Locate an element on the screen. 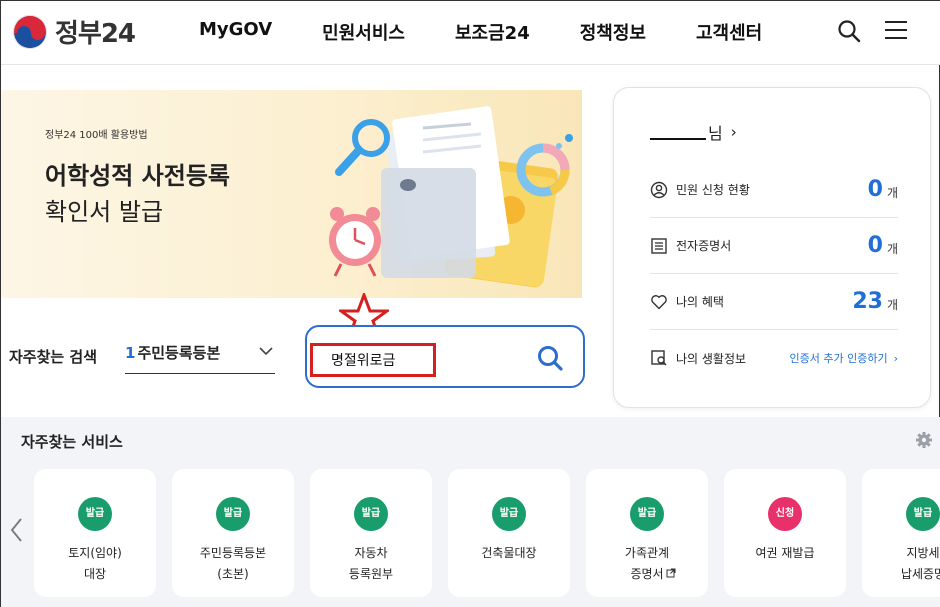 The image size is (940, 607). banner-subtitle: 정부24 100배 활용방법 is located at coordinates (96, 135).